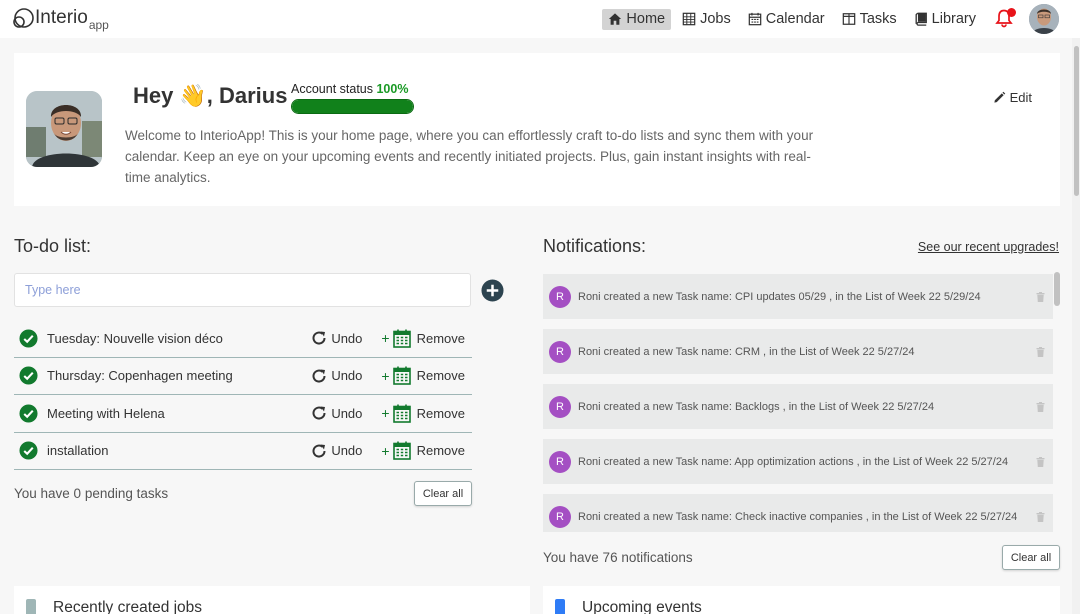  Describe the element at coordinates (801, 600) in the screenshot. I see `upcoming-events-card: Upcoming events` at that location.